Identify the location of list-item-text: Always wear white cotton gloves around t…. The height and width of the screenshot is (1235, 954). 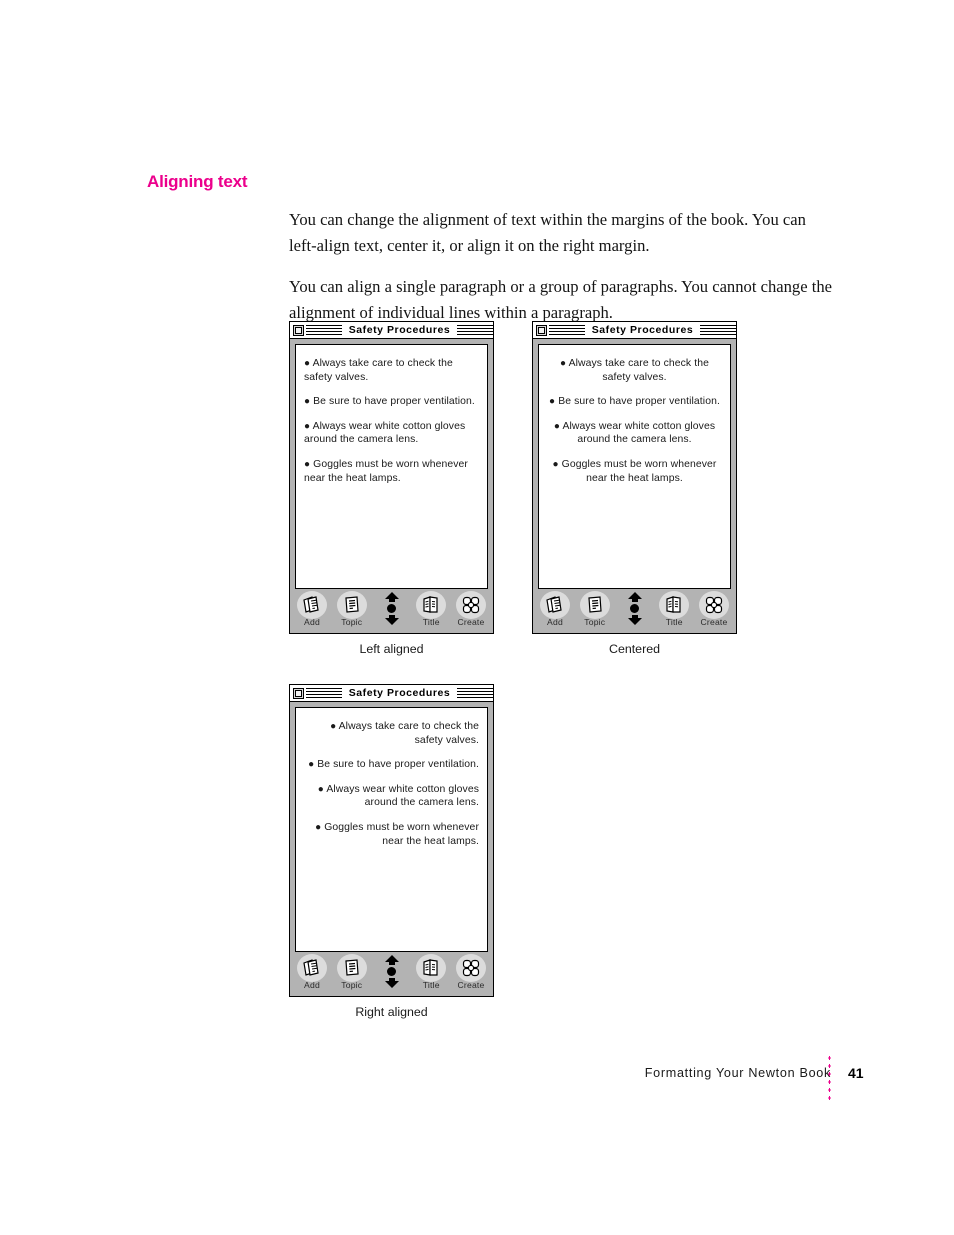
(402, 796).